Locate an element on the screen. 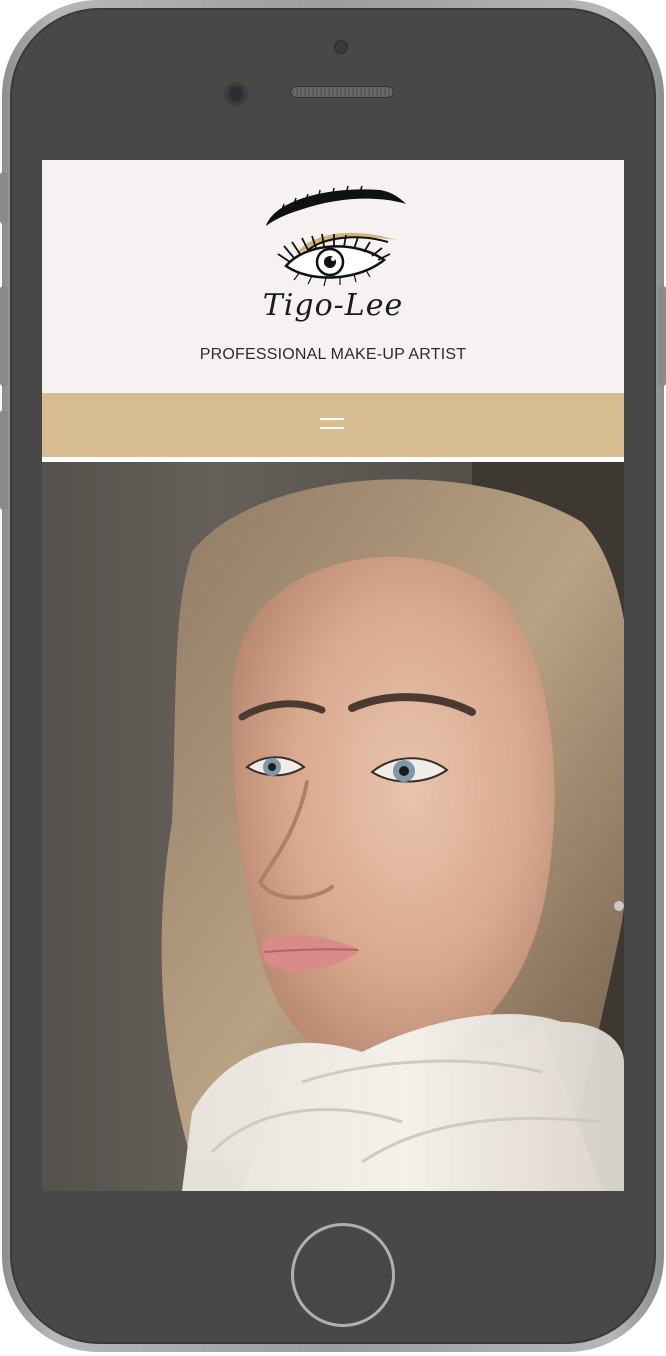 The height and width of the screenshot is (1356, 666). home-button is located at coordinates (343, 1275).